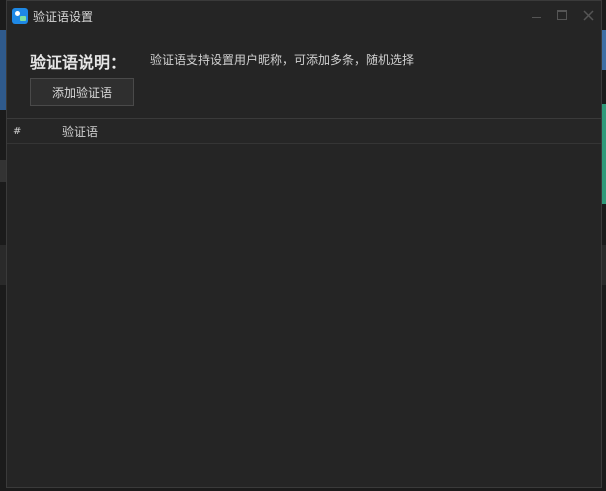 Image resolution: width=606 pixels, height=491 pixels. I want to click on minimize-button, so click(536, 15).